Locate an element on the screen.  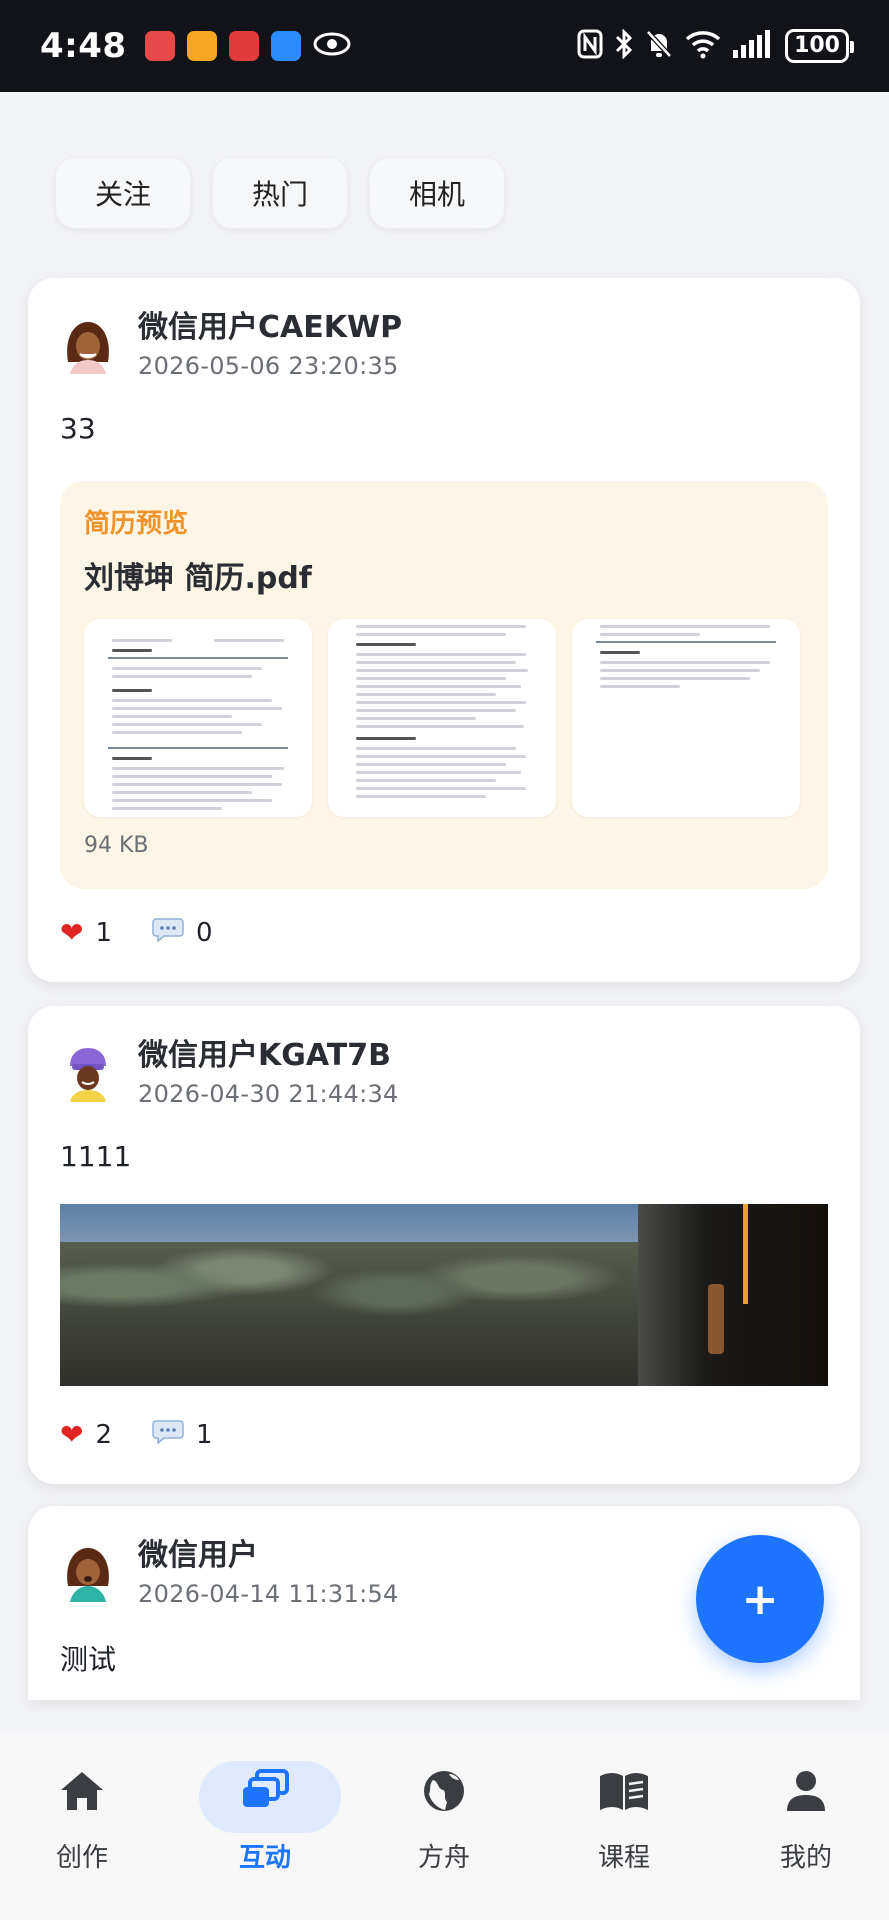
nav-label: 方舟 is located at coordinates (443, 1858).